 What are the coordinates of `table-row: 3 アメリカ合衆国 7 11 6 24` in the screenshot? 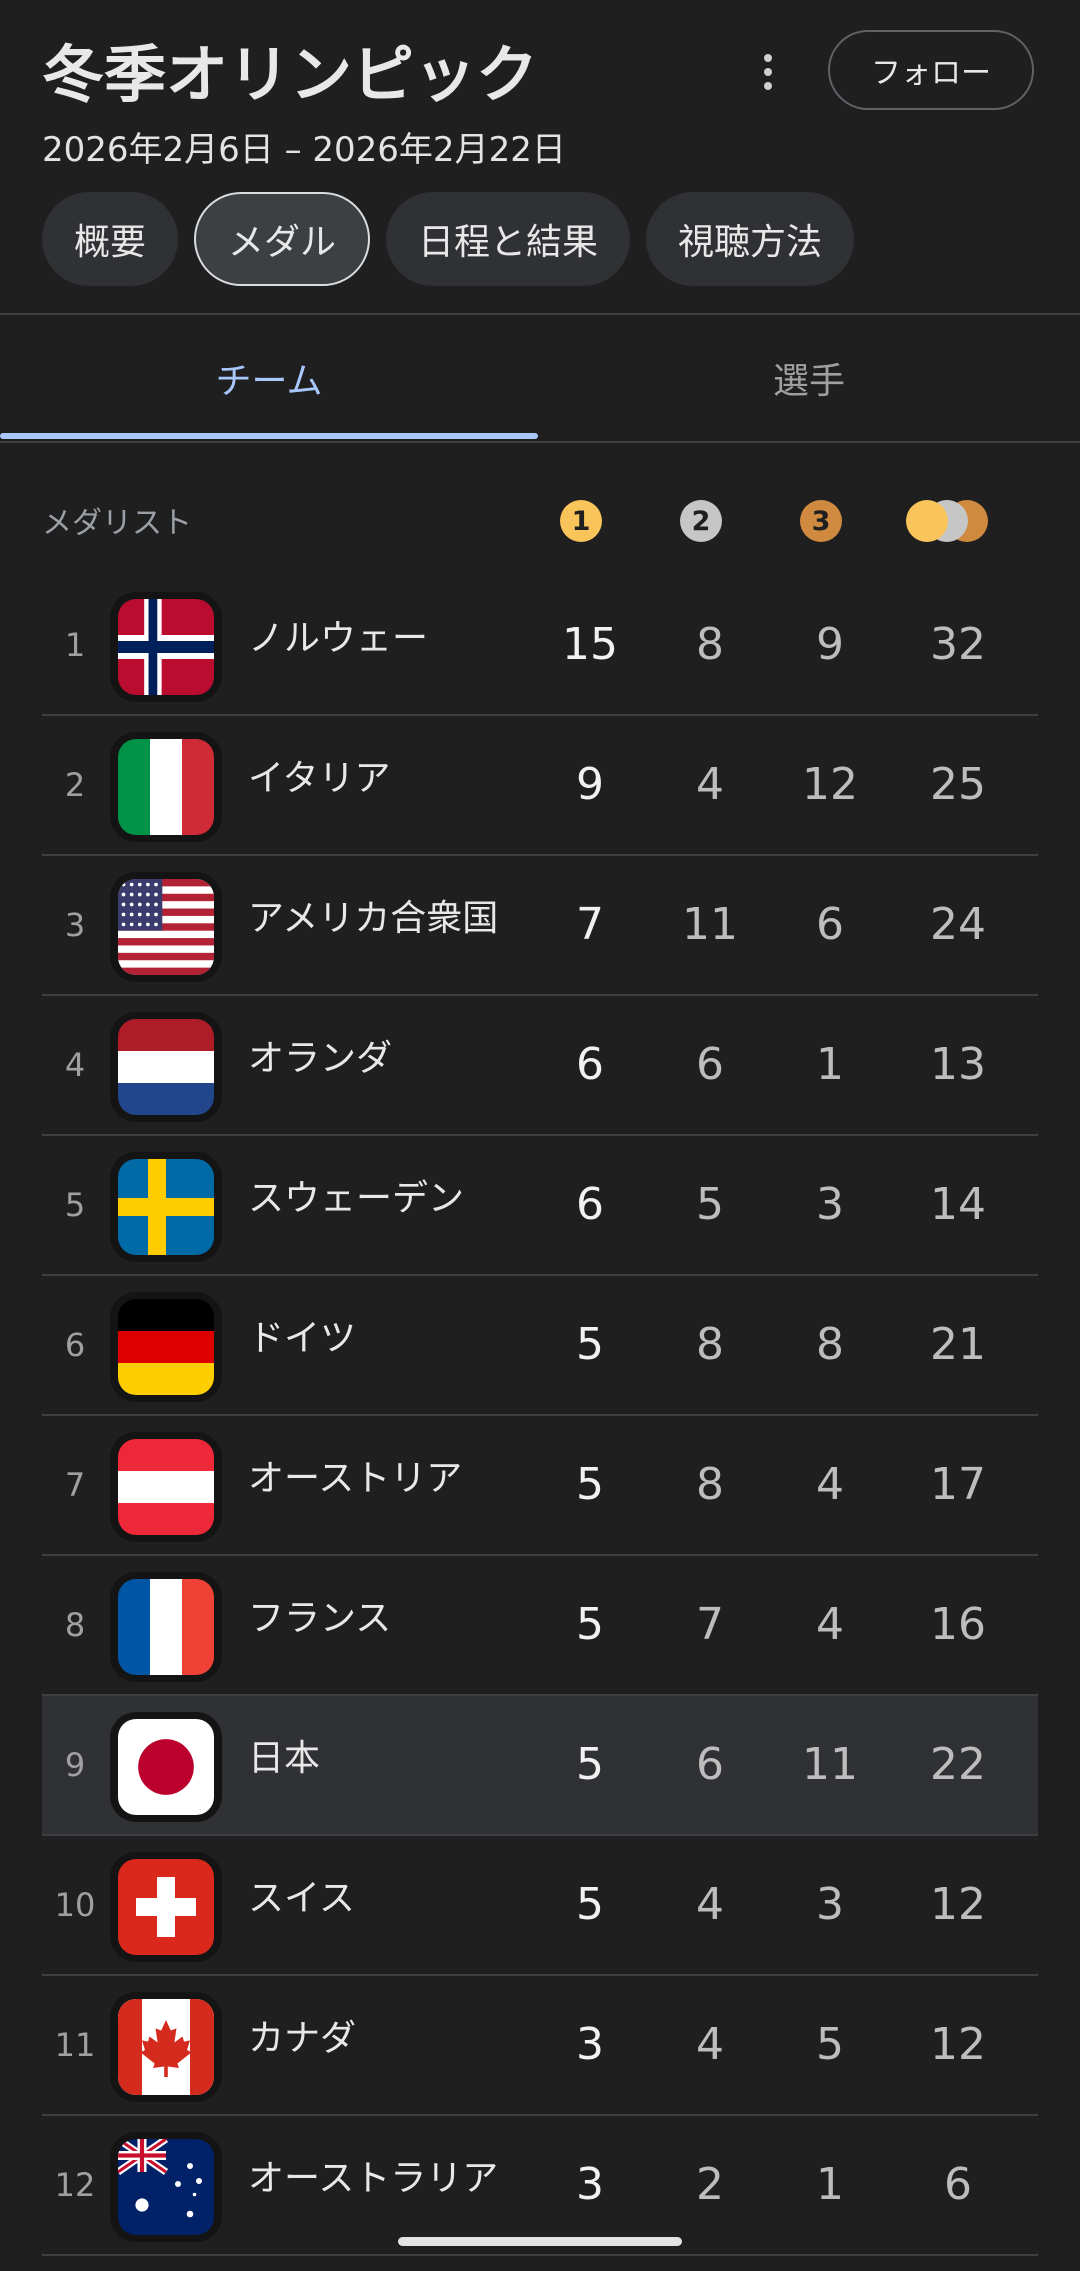 It's located at (540, 926).